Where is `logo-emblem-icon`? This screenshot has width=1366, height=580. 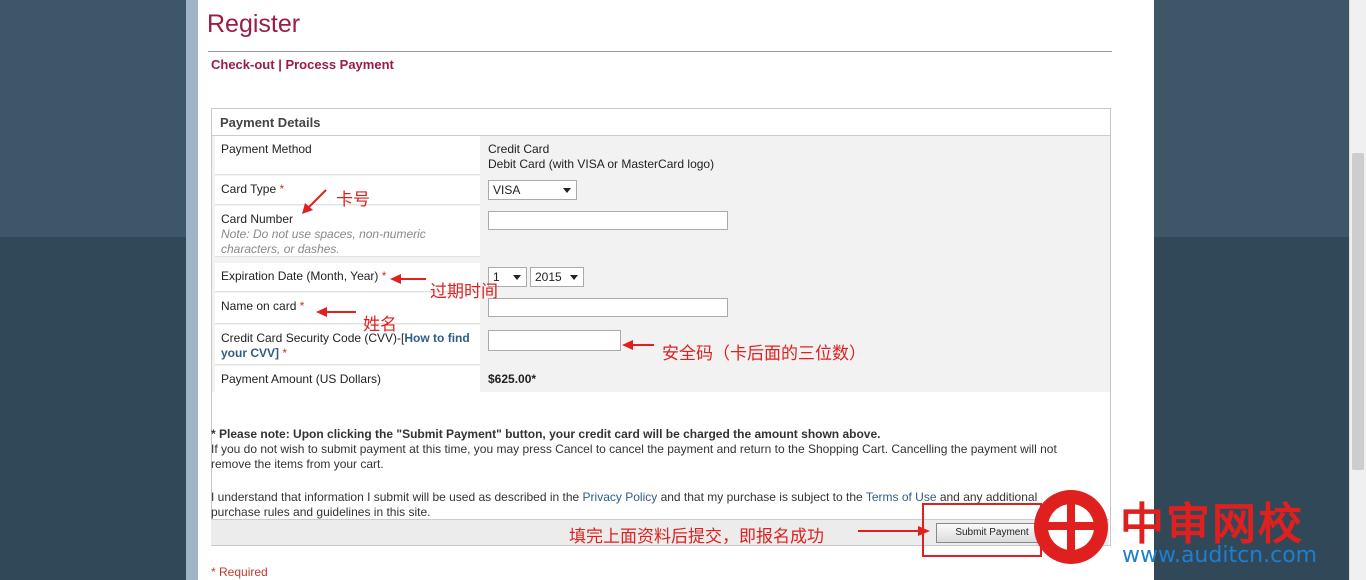 logo-emblem-icon is located at coordinates (1071, 527).